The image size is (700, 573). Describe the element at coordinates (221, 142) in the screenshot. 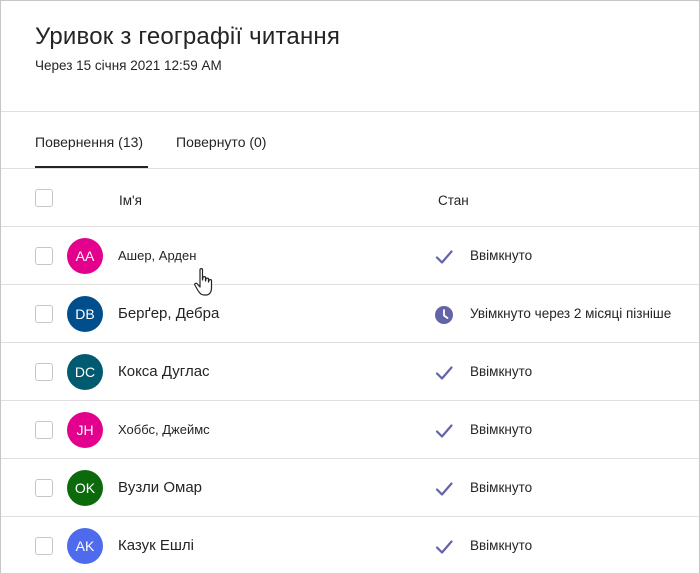

I see `tab-returned: Повернуто (0)` at that location.